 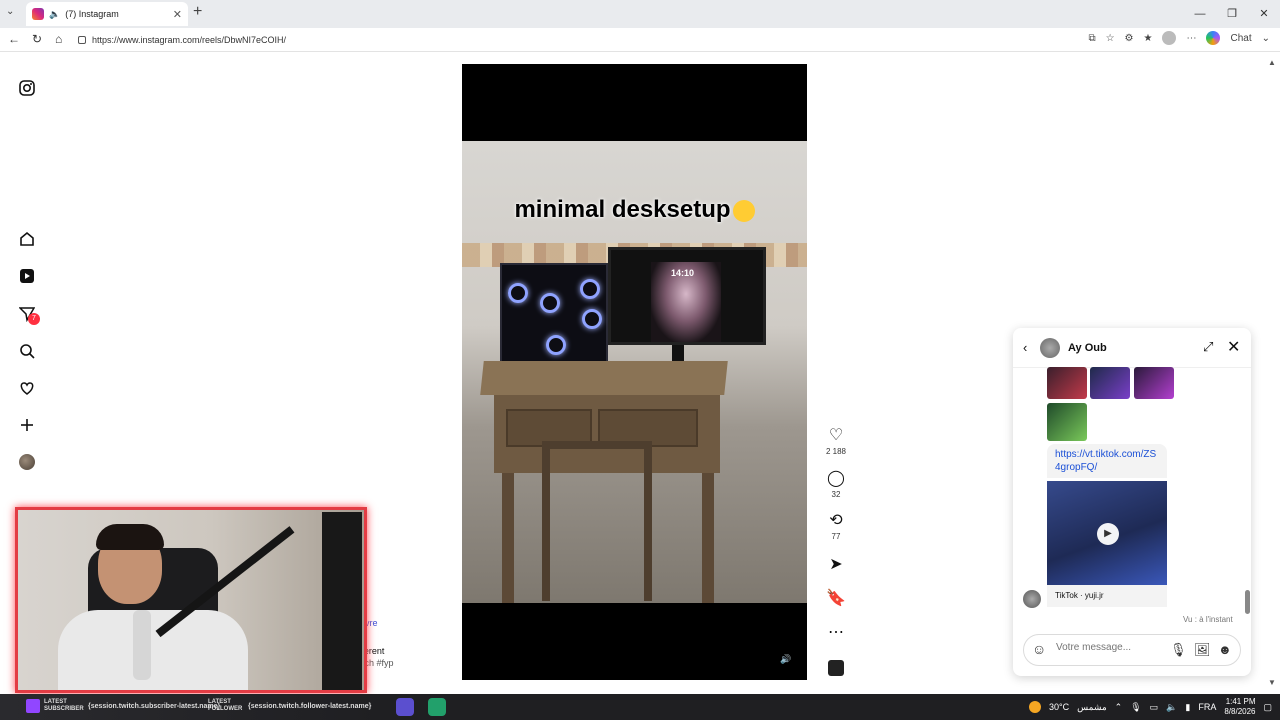 I want to click on bookmark-icon: 🔖, so click(x=836, y=599).